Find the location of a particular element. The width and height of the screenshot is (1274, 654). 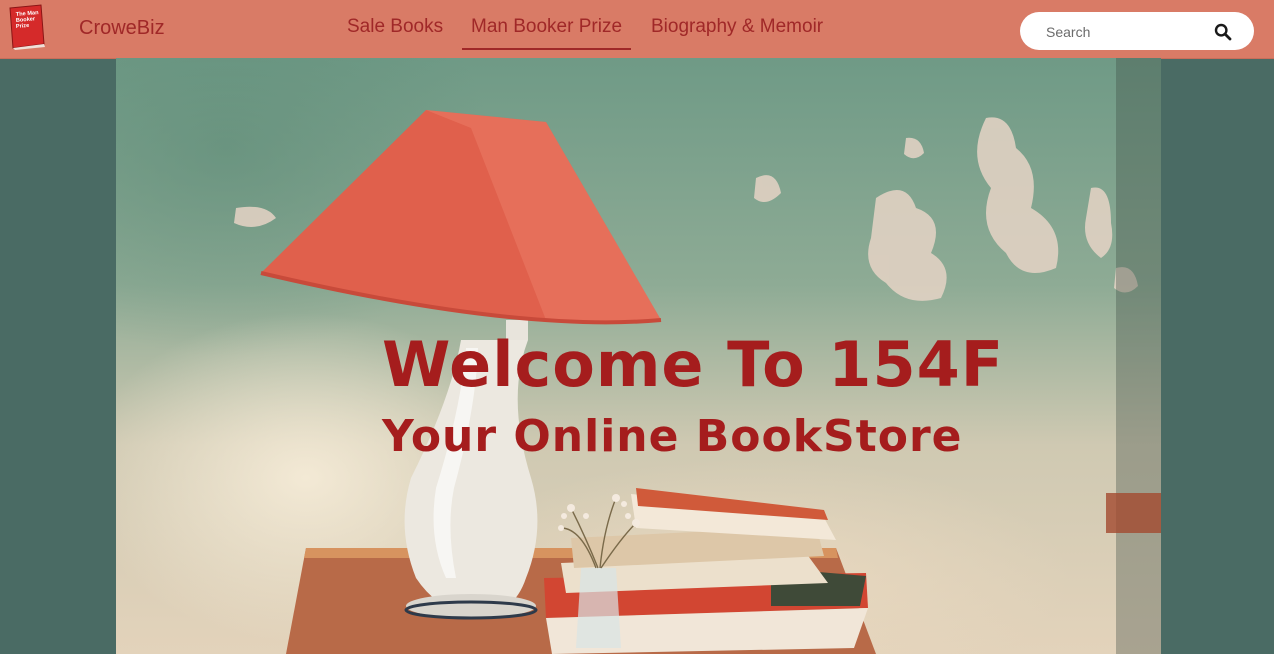

man-booker-prize-logo: The Man Booker Prize is located at coordinates (27, 27).